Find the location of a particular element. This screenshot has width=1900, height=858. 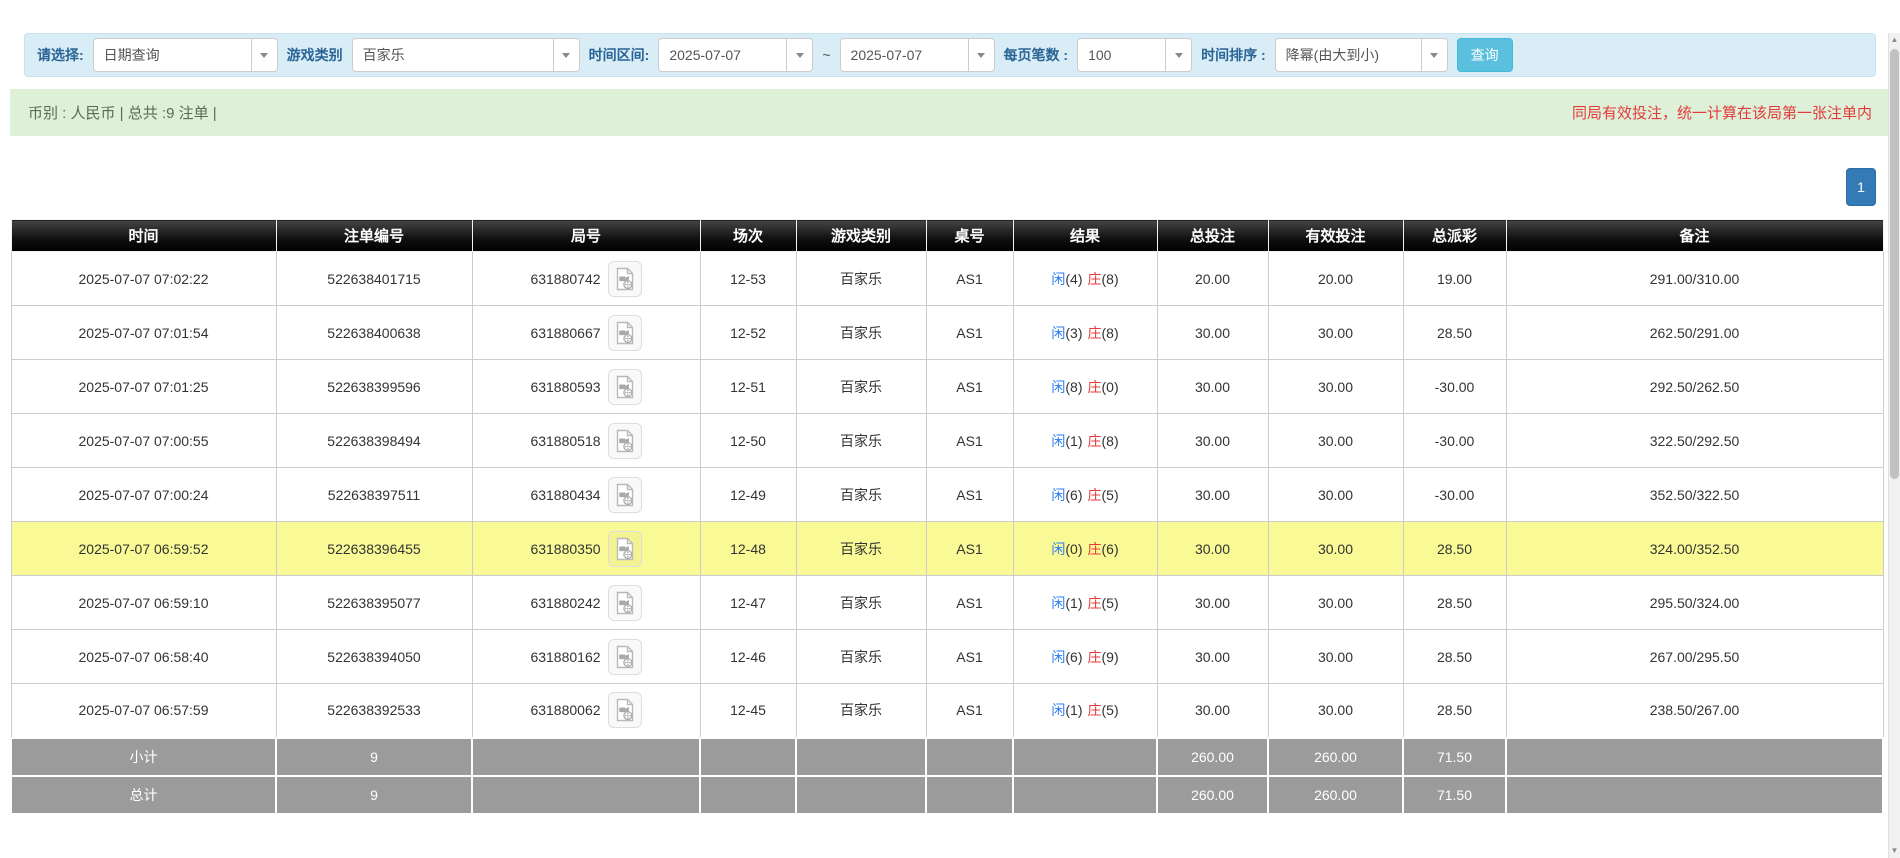

cell-bet-id: 522638399596 is located at coordinates (374, 386).